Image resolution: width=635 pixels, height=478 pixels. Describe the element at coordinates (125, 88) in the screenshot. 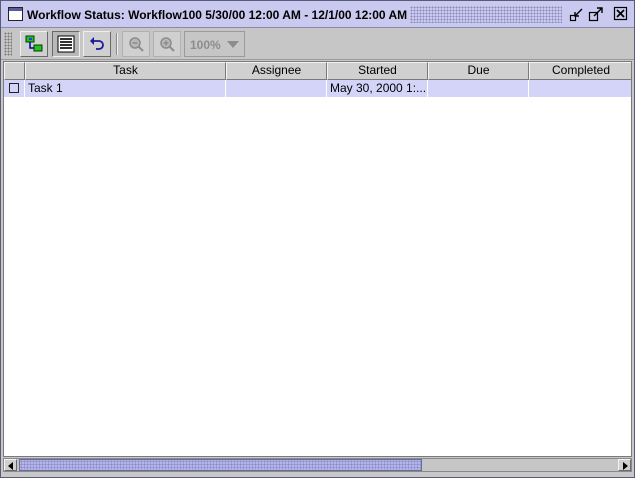

I see `cell-task: Task 1` at that location.